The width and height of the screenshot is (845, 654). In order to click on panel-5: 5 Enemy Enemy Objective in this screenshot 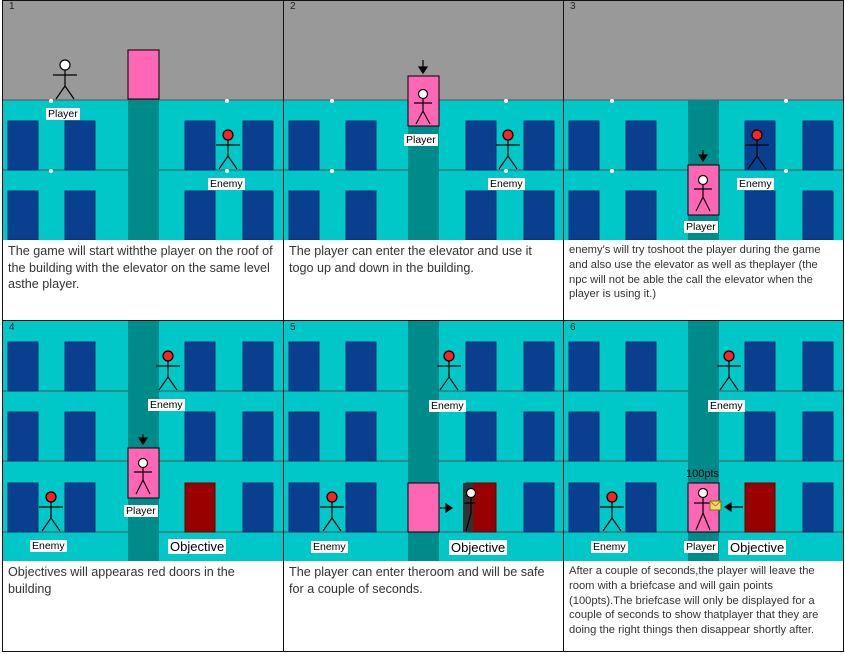, I will do `click(423, 441)`.